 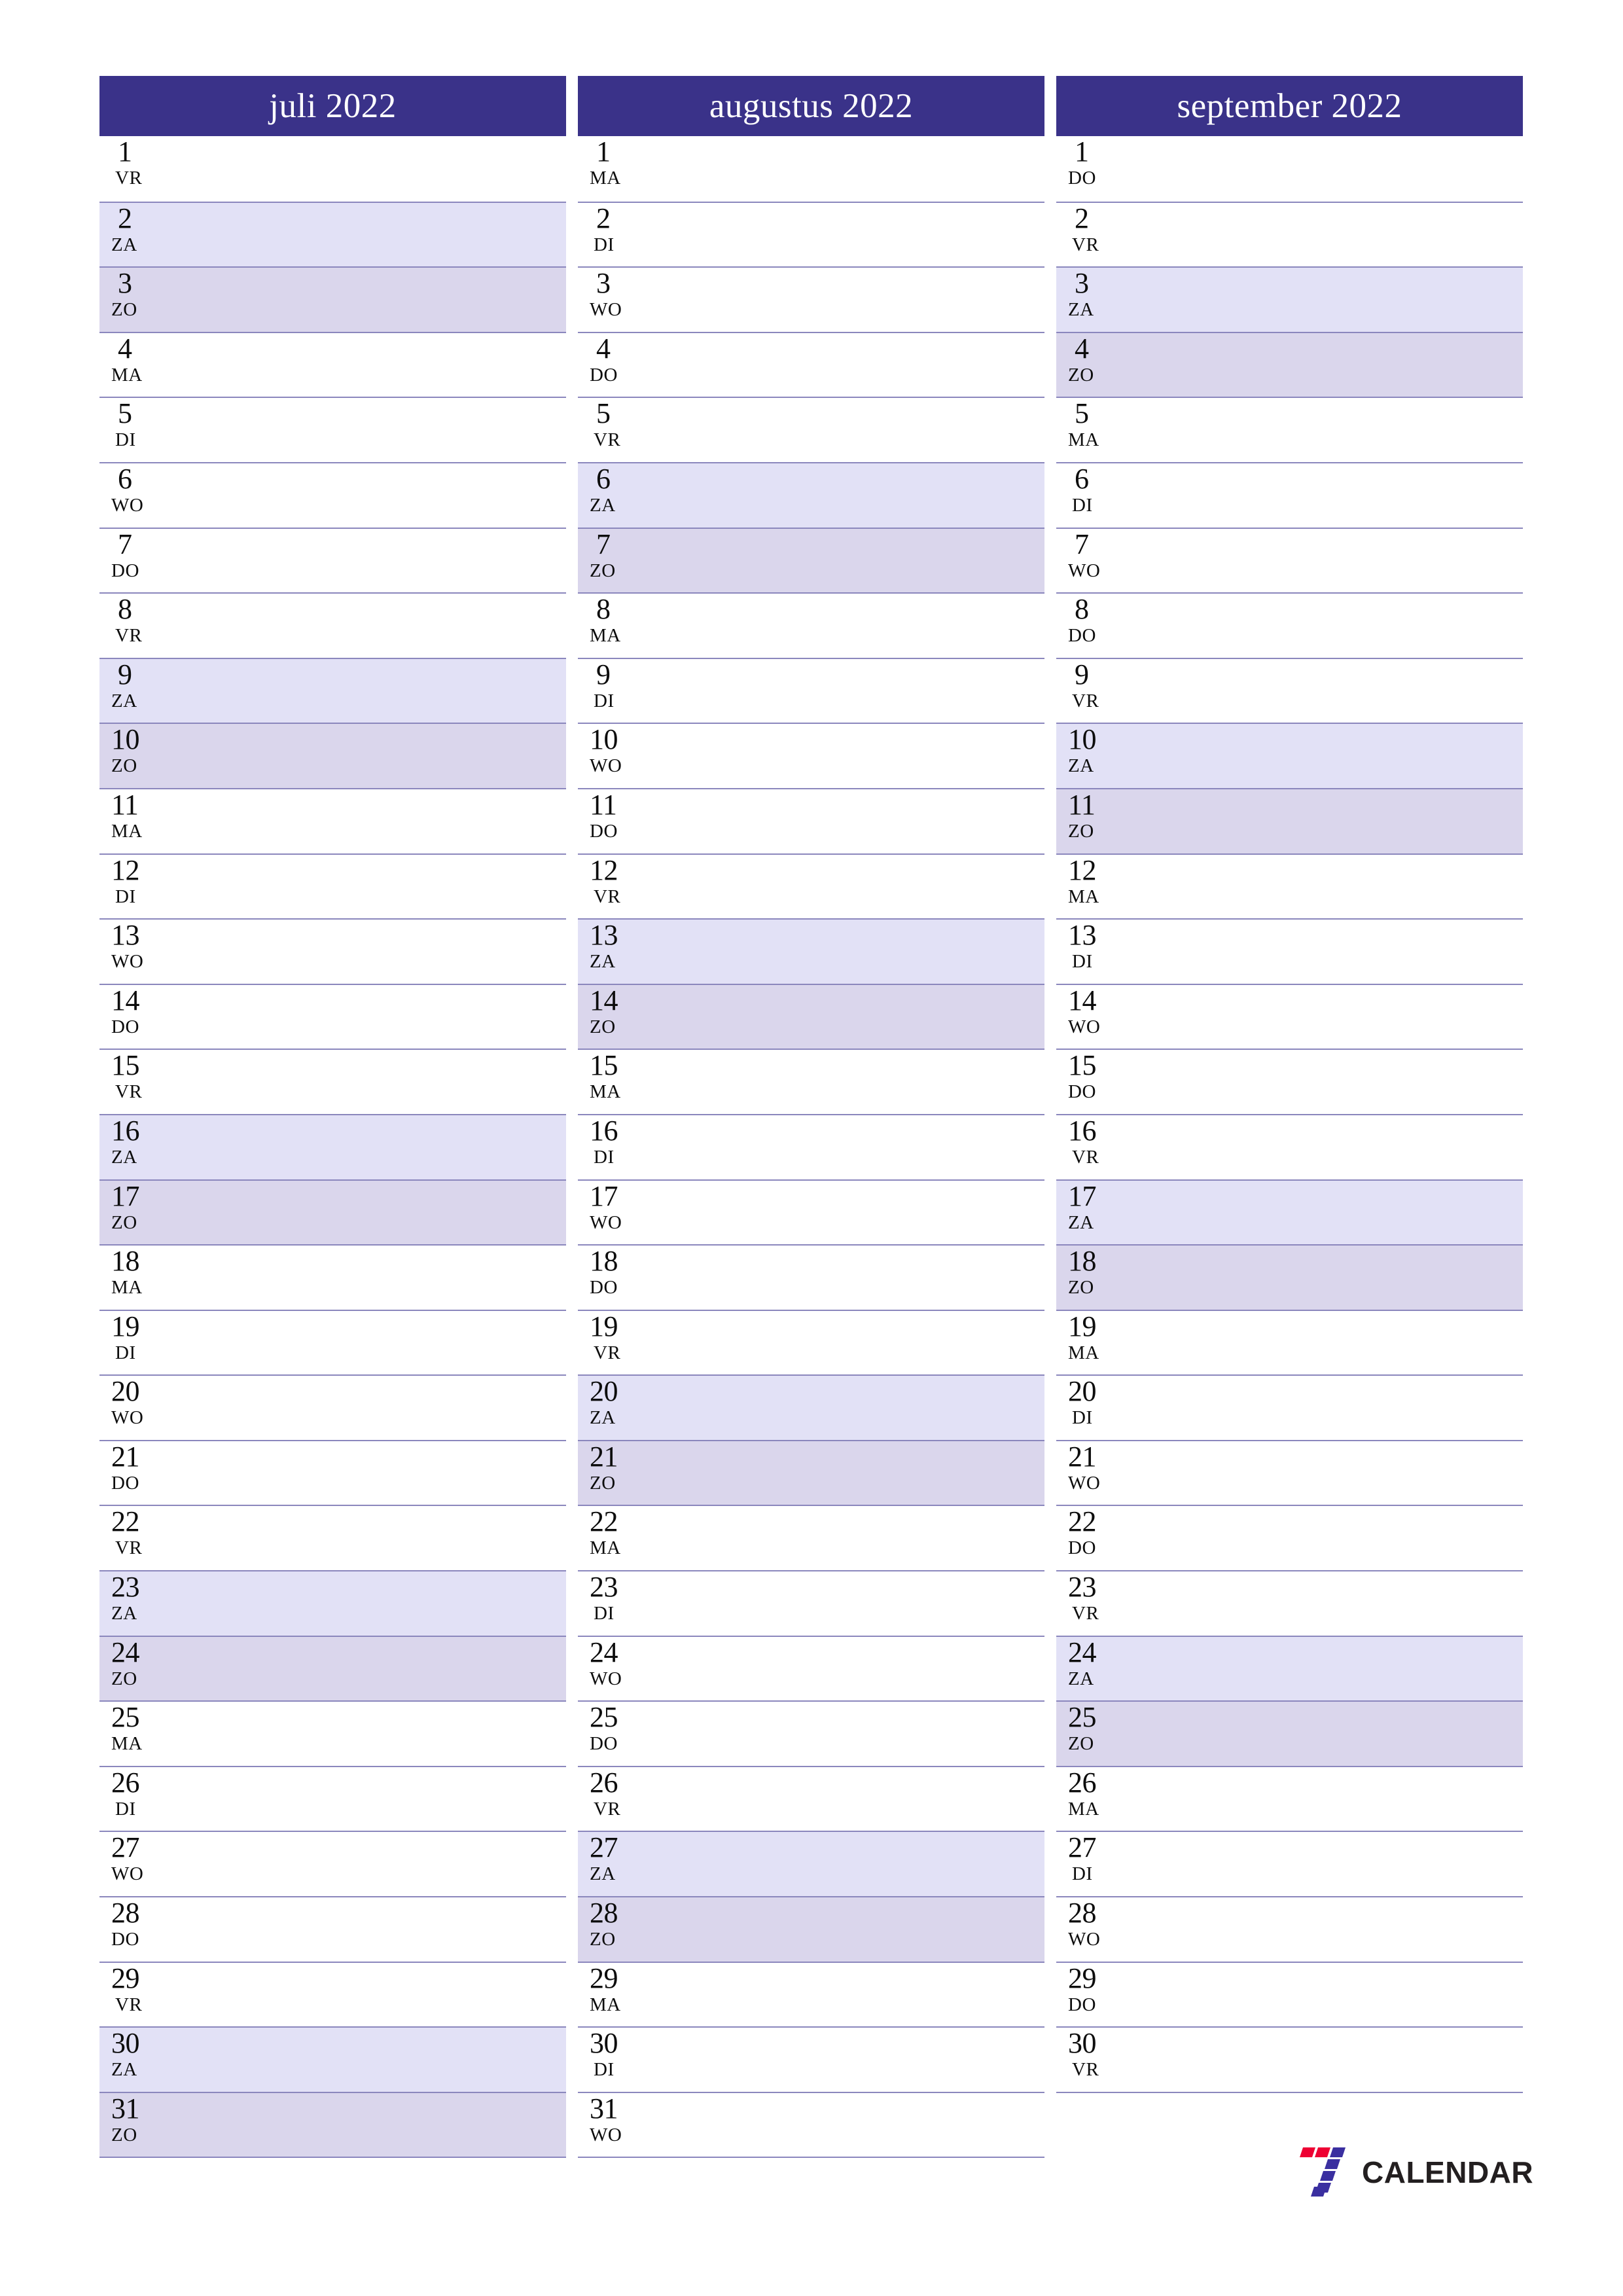 What do you see at coordinates (333, 429) in the screenshot?
I see `day-row: 5 DI` at bounding box center [333, 429].